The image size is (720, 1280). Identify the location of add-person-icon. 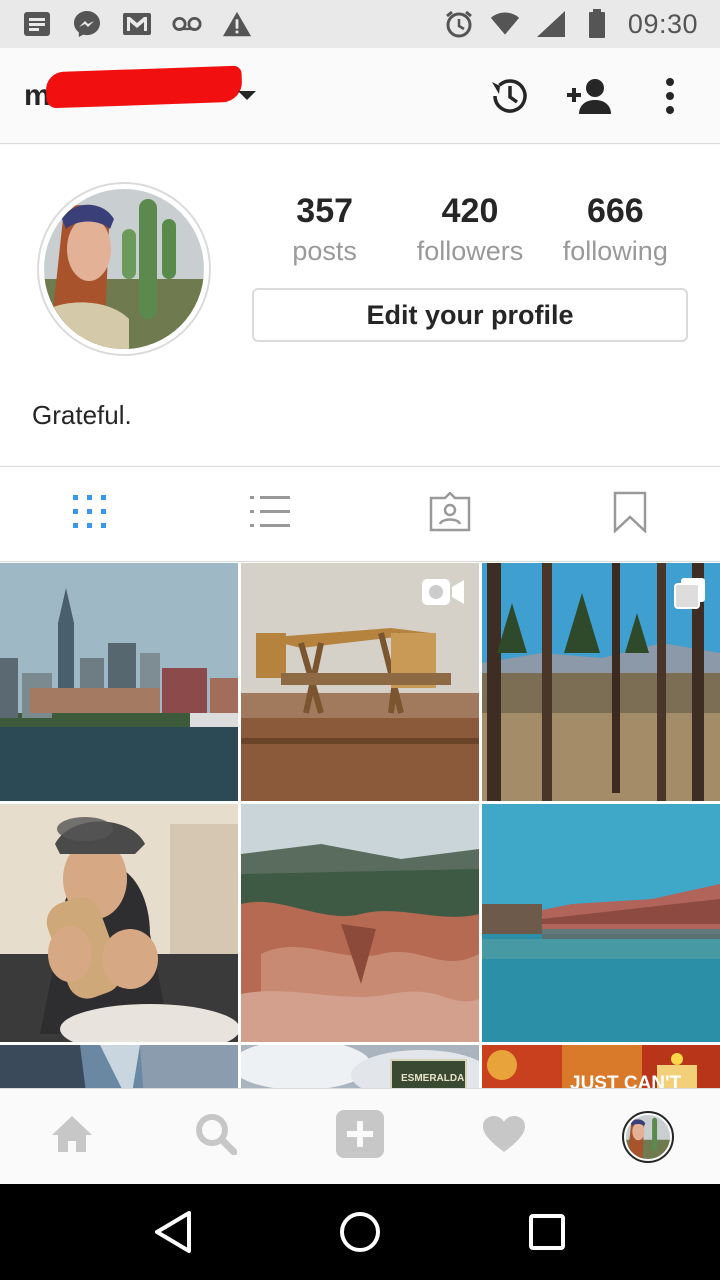
(590, 96).